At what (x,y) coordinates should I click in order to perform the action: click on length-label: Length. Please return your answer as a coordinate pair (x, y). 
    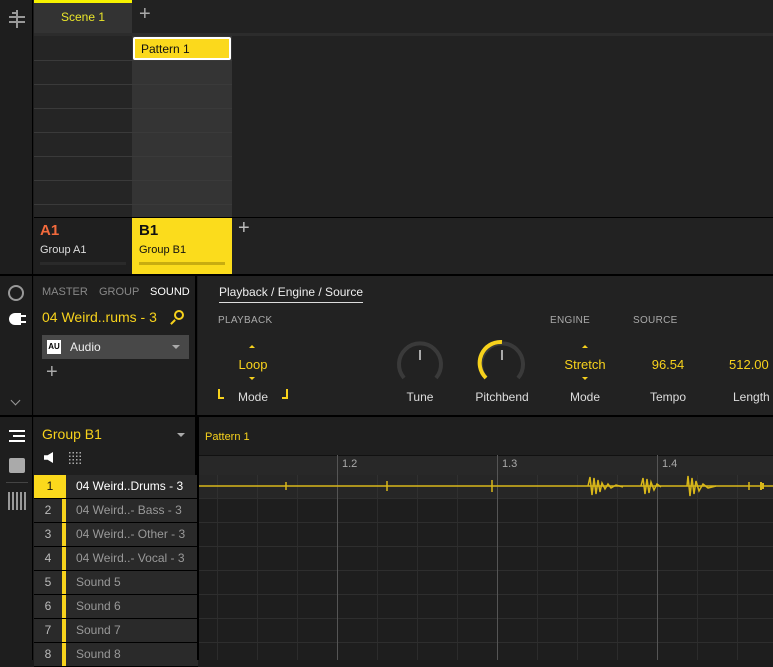
    Looking at the image, I should click on (751, 397).